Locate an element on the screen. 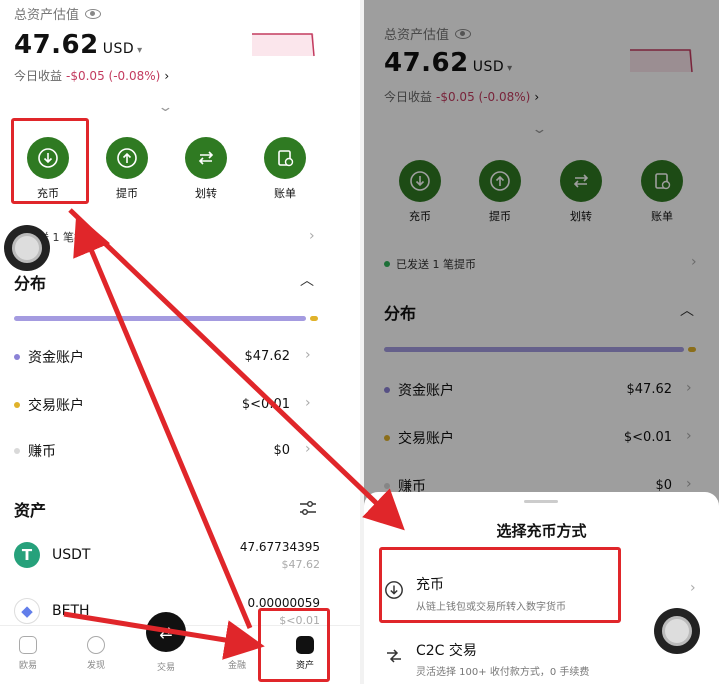 Image resolution: width=719 pixels, height=684 pixels. arrow-to-assets-tab is located at coordinates (164, 635).